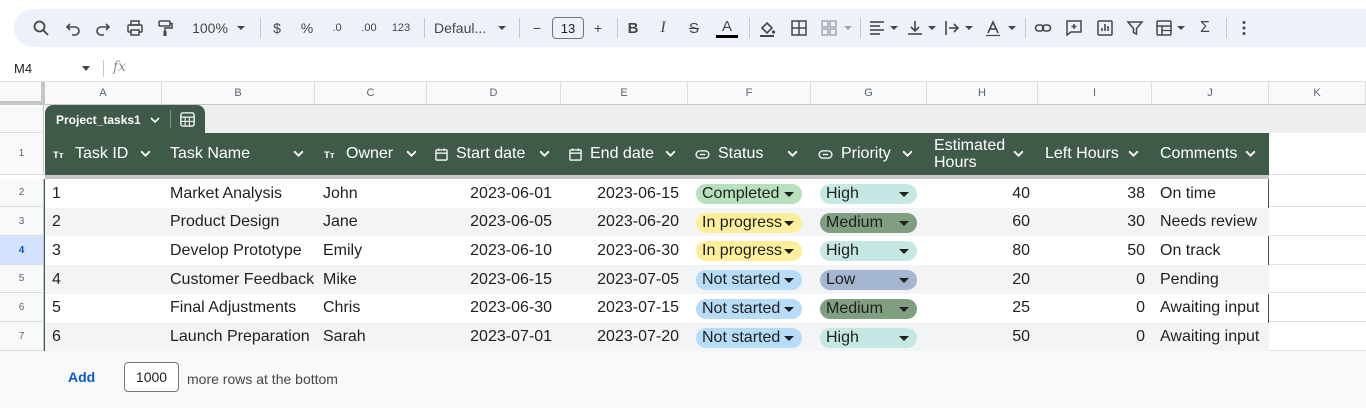 The image size is (1366, 408). Describe the element at coordinates (369, 28) in the screenshot. I see `increase-decimal-button: .00` at that location.